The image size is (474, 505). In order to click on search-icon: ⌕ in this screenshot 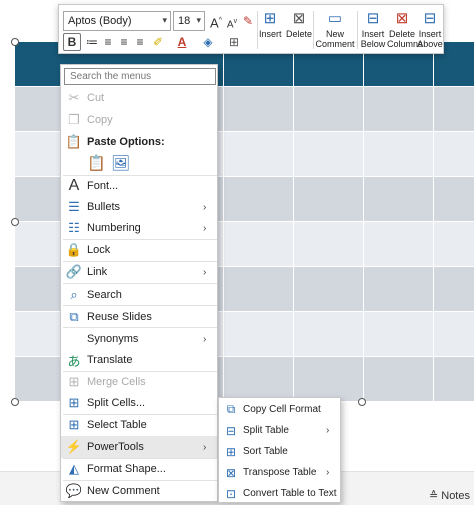, I will do `click(74, 294)`.